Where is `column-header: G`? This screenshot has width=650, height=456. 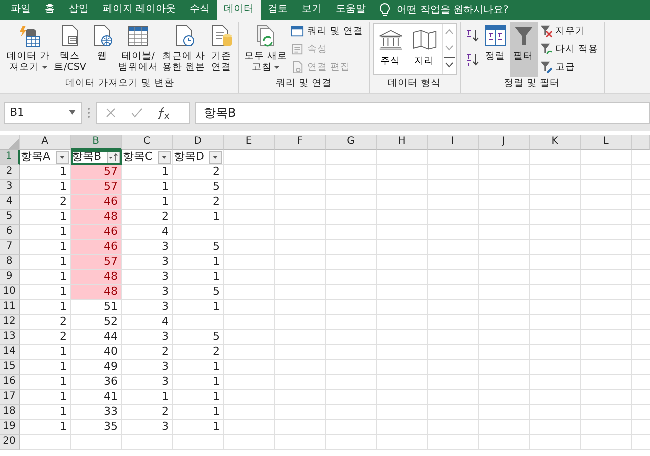 column-header: G is located at coordinates (351, 142).